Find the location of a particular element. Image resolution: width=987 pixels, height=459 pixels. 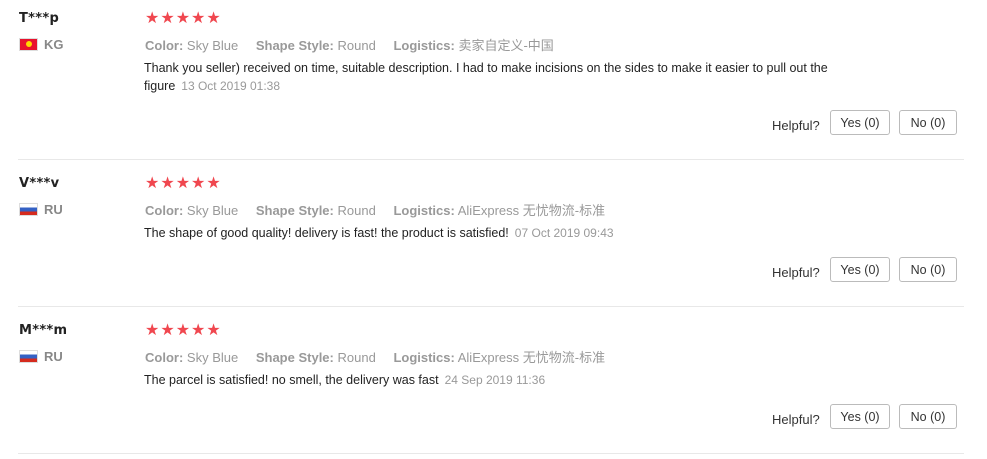

logistics-value: 卖家自定义-中国 is located at coordinates (506, 45).